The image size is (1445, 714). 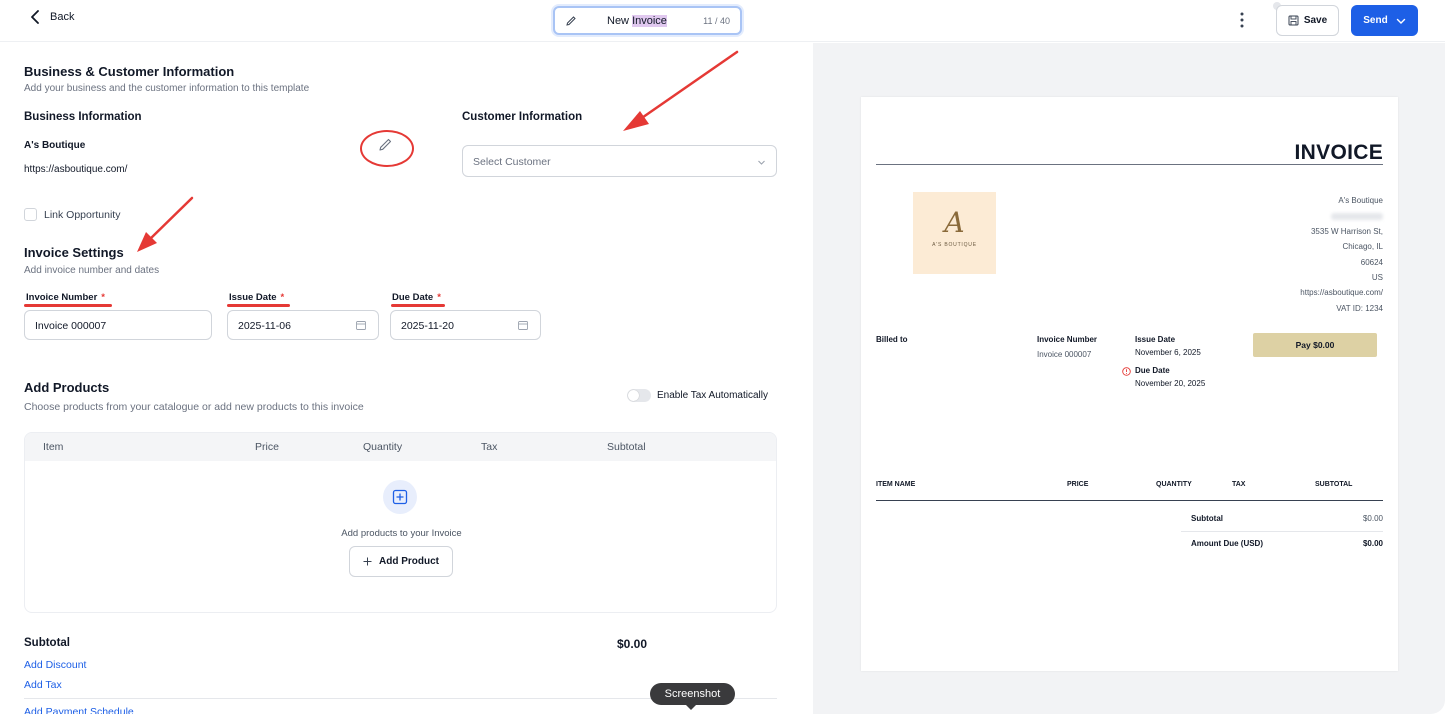 I want to click on preview-col-tax: TAX, so click(x=1239, y=484).